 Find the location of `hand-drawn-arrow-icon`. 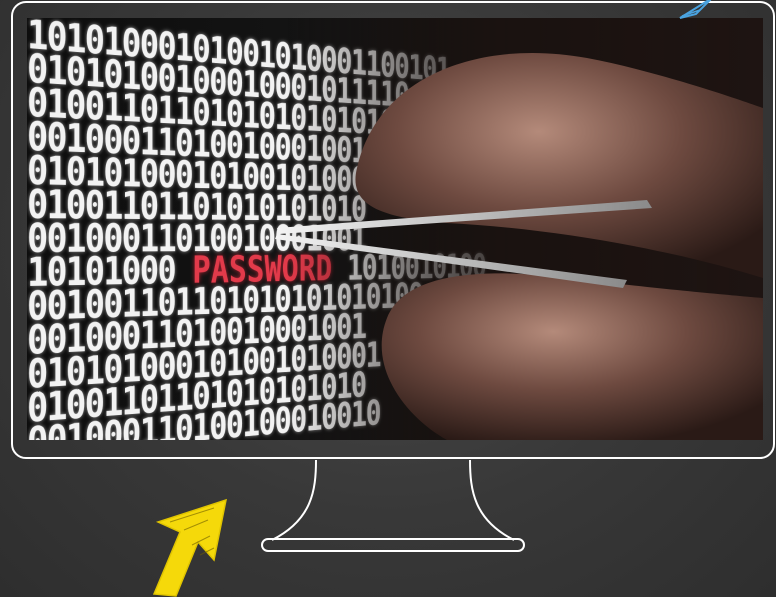

hand-drawn-arrow-icon is located at coordinates (189, 547).